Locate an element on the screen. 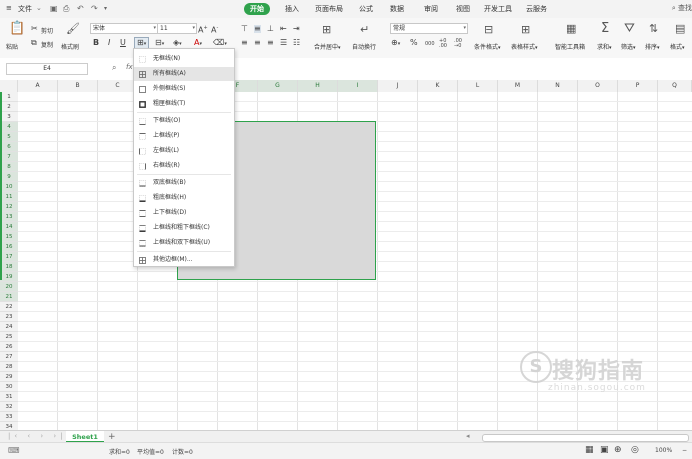  align-top-icon: ⊤ is located at coordinates (244, 29).